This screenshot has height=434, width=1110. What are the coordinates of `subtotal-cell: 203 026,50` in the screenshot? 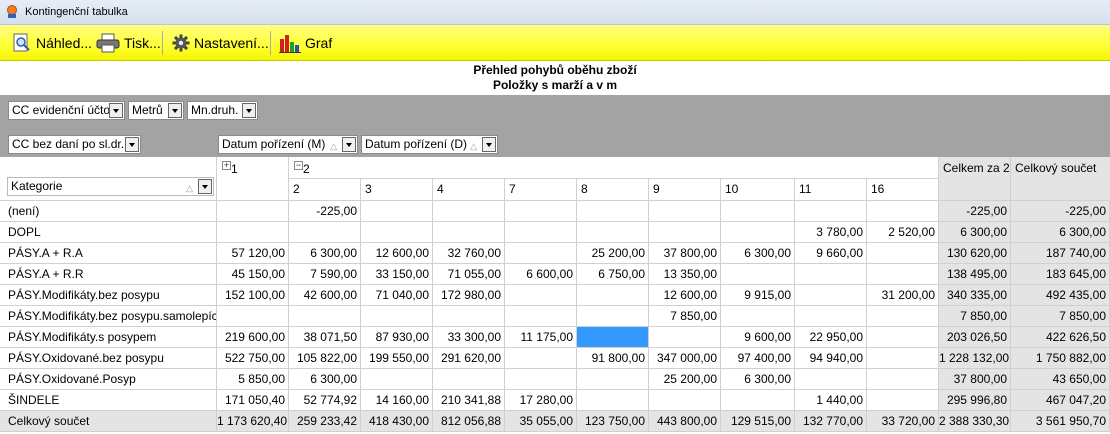 It's located at (975, 337).